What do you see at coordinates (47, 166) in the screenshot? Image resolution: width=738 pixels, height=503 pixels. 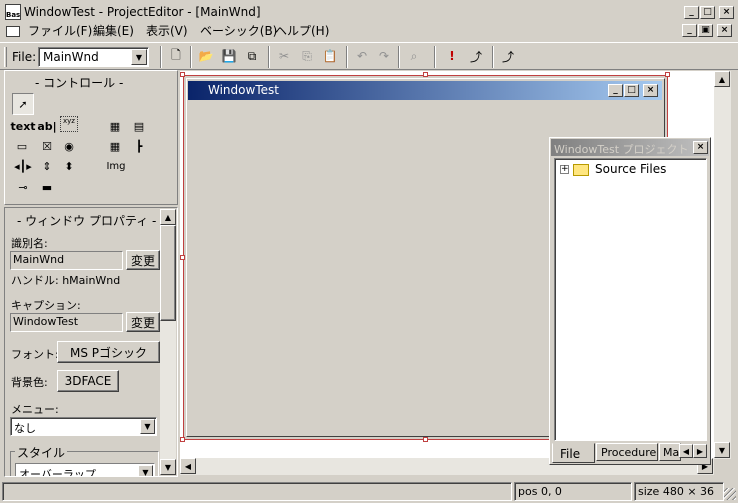 I see `vscroll-tool-icon: ⇕` at bounding box center [47, 166].